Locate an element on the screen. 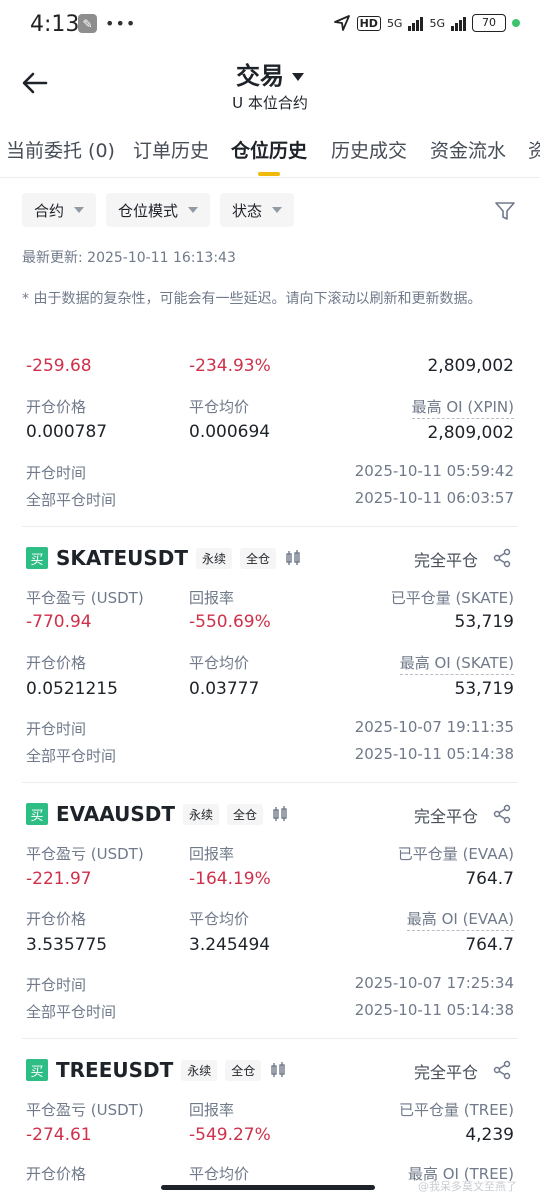 The width and height of the screenshot is (540, 1199). perpetual-tag: 永续 is located at coordinates (201, 814).